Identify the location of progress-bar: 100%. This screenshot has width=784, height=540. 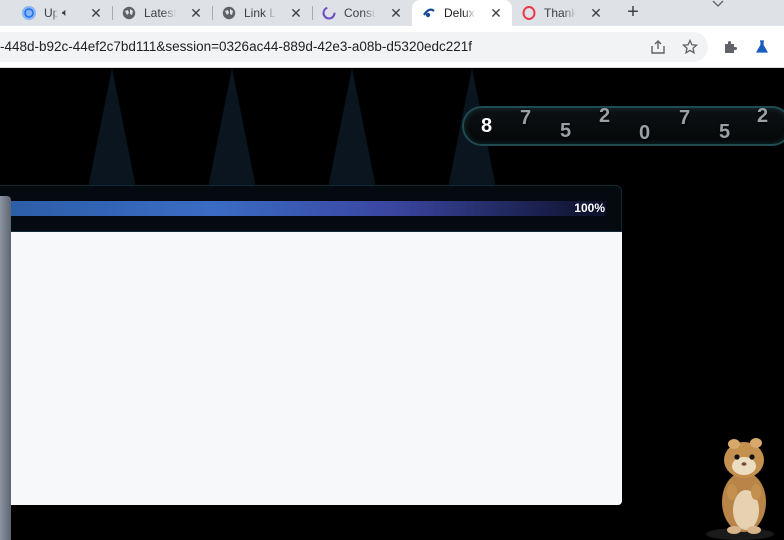
(311, 208).